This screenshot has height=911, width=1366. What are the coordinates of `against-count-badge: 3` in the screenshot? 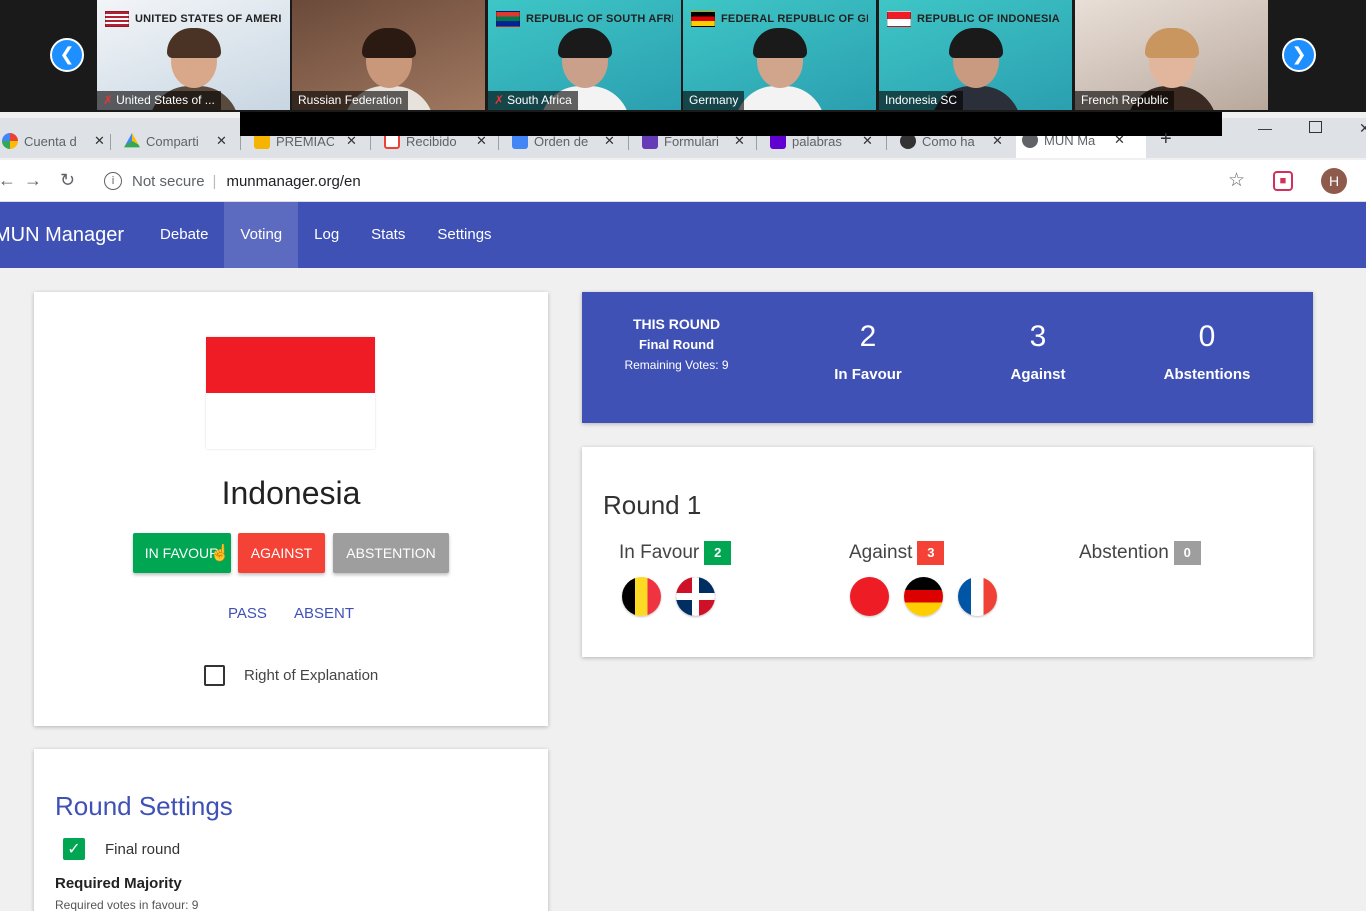 It's located at (931, 553).